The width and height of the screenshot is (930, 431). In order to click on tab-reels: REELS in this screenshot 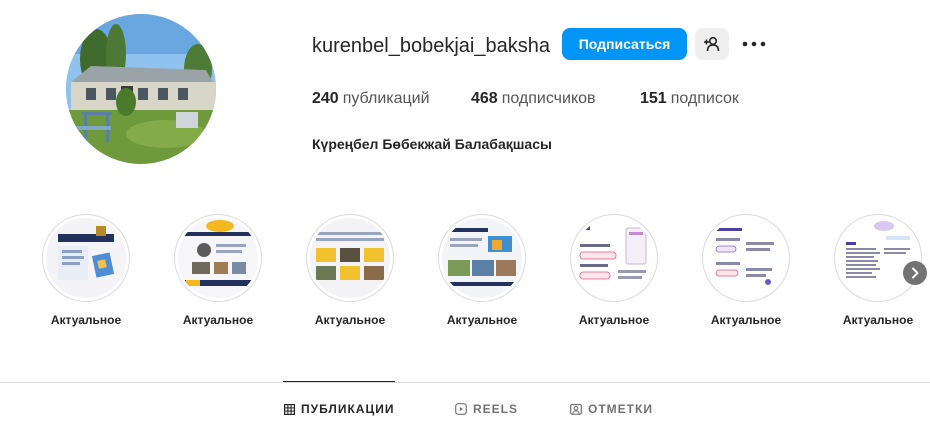, I will do `click(486, 409)`.